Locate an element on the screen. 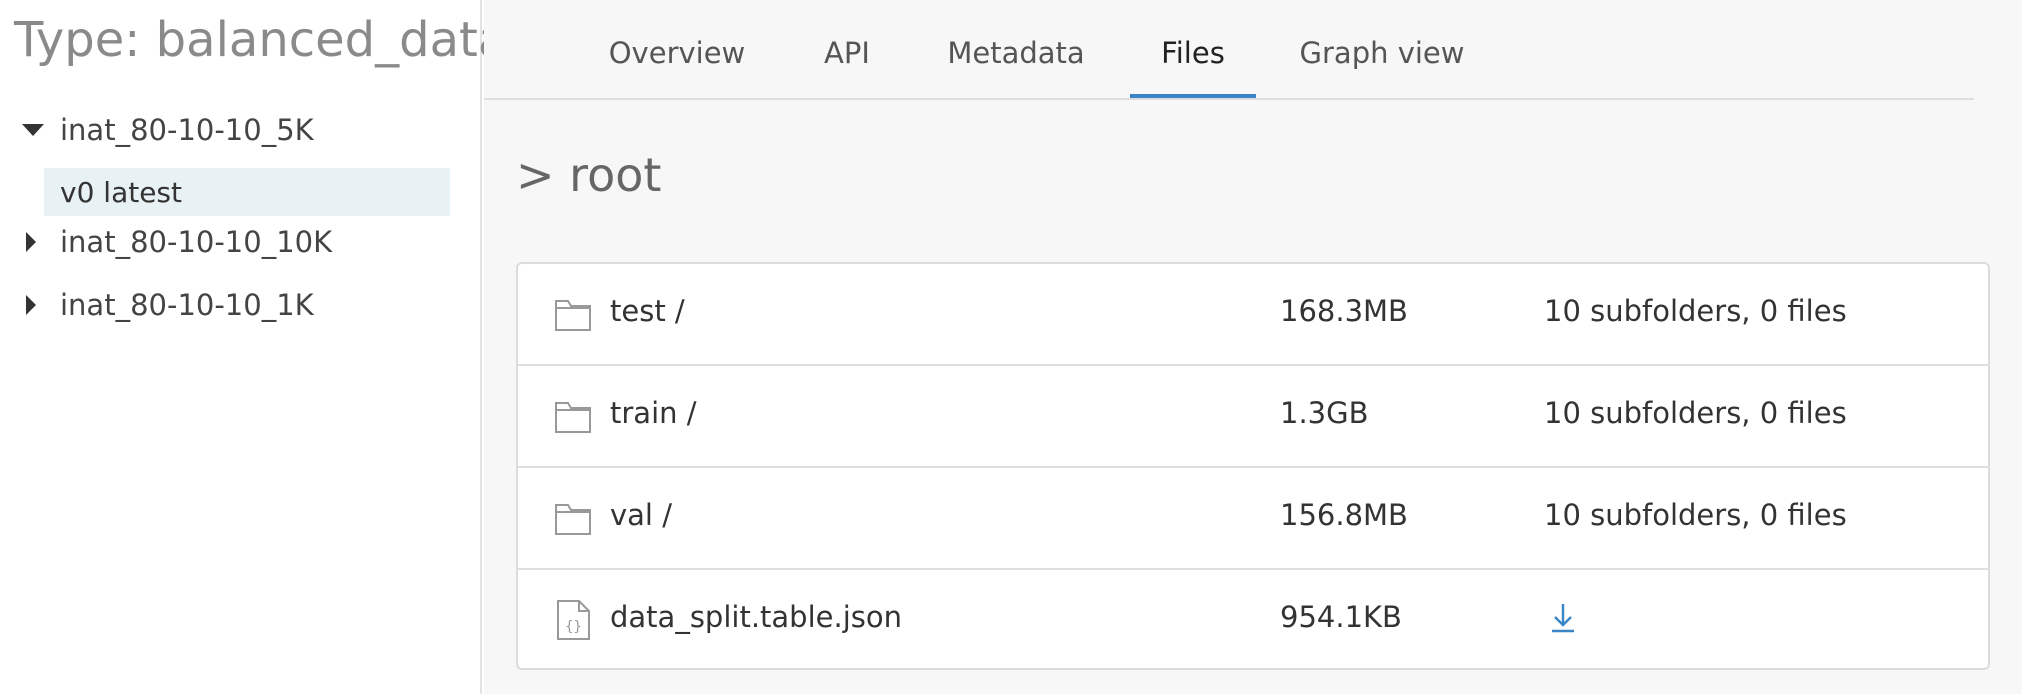 The image size is (2022, 694). tree-item-1k: inat_80-10-10_1K is located at coordinates (168, 305).